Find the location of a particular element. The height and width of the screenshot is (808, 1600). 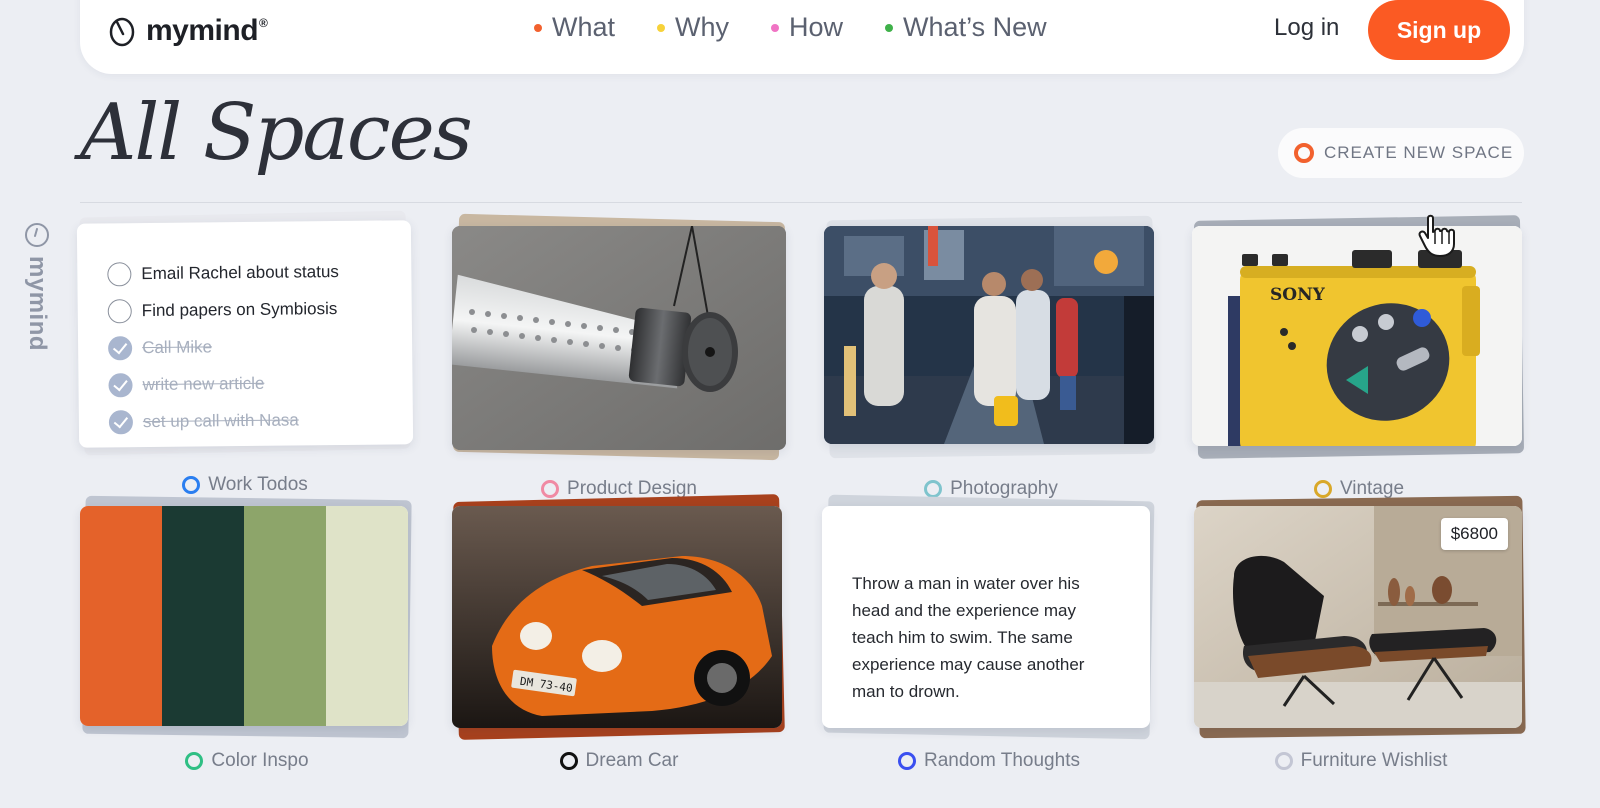

login-link: Log in is located at coordinates (1306, 28).